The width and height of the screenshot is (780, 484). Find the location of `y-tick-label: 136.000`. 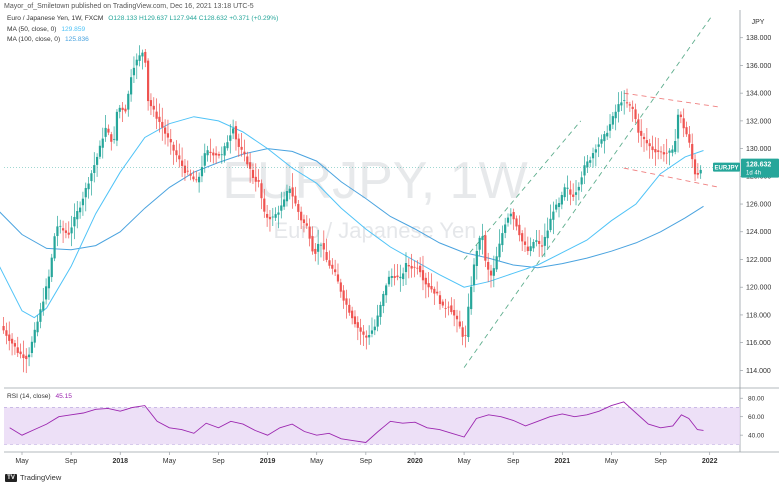

y-tick-label: 136.000 is located at coordinates (758, 66).